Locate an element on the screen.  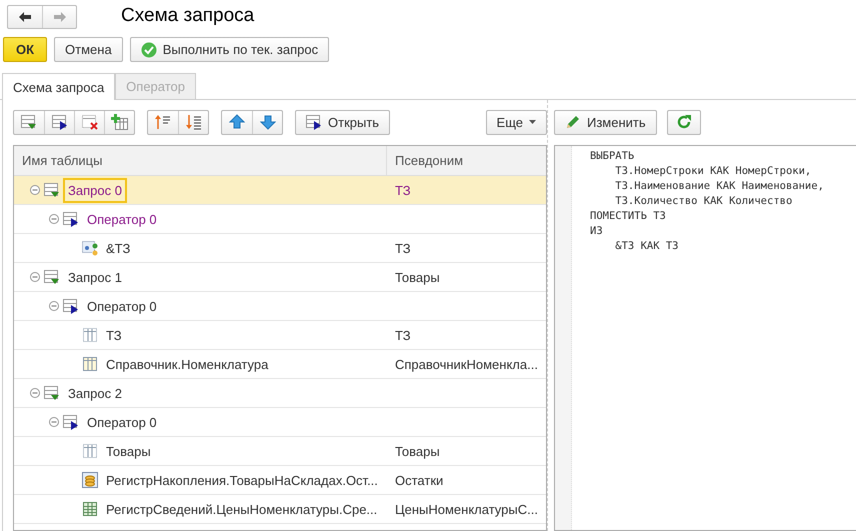
refresh-button is located at coordinates (683, 122).